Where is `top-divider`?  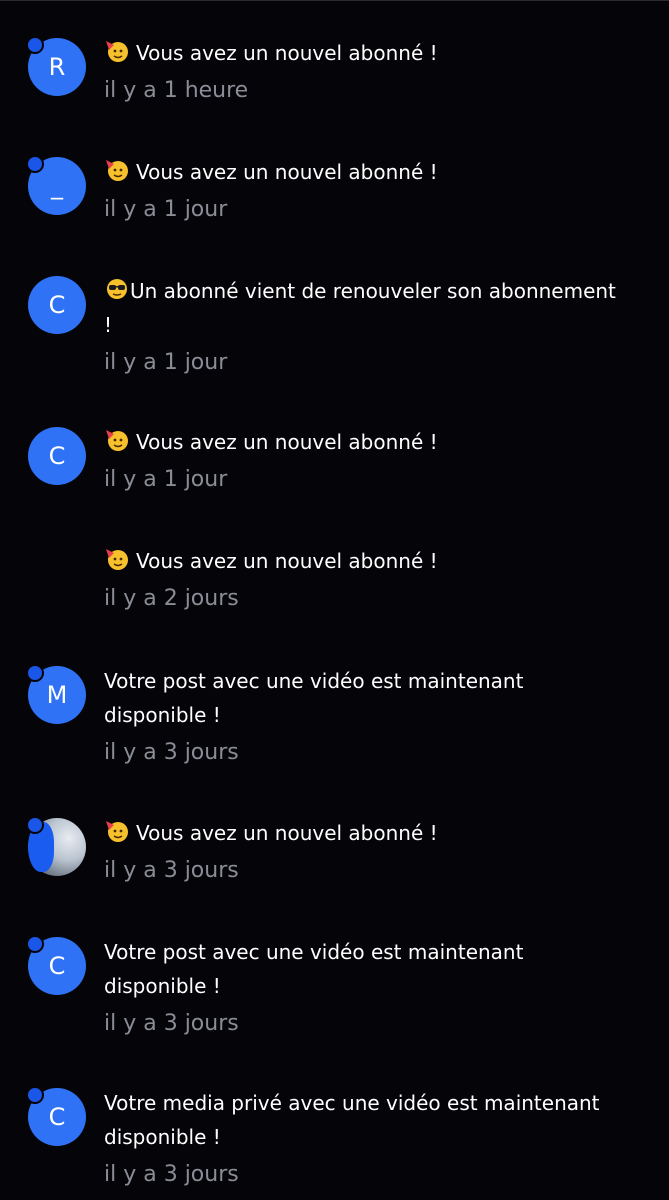 top-divider is located at coordinates (334, 0).